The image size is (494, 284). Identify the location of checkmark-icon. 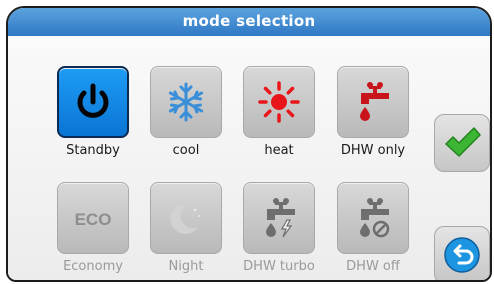
(463, 142).